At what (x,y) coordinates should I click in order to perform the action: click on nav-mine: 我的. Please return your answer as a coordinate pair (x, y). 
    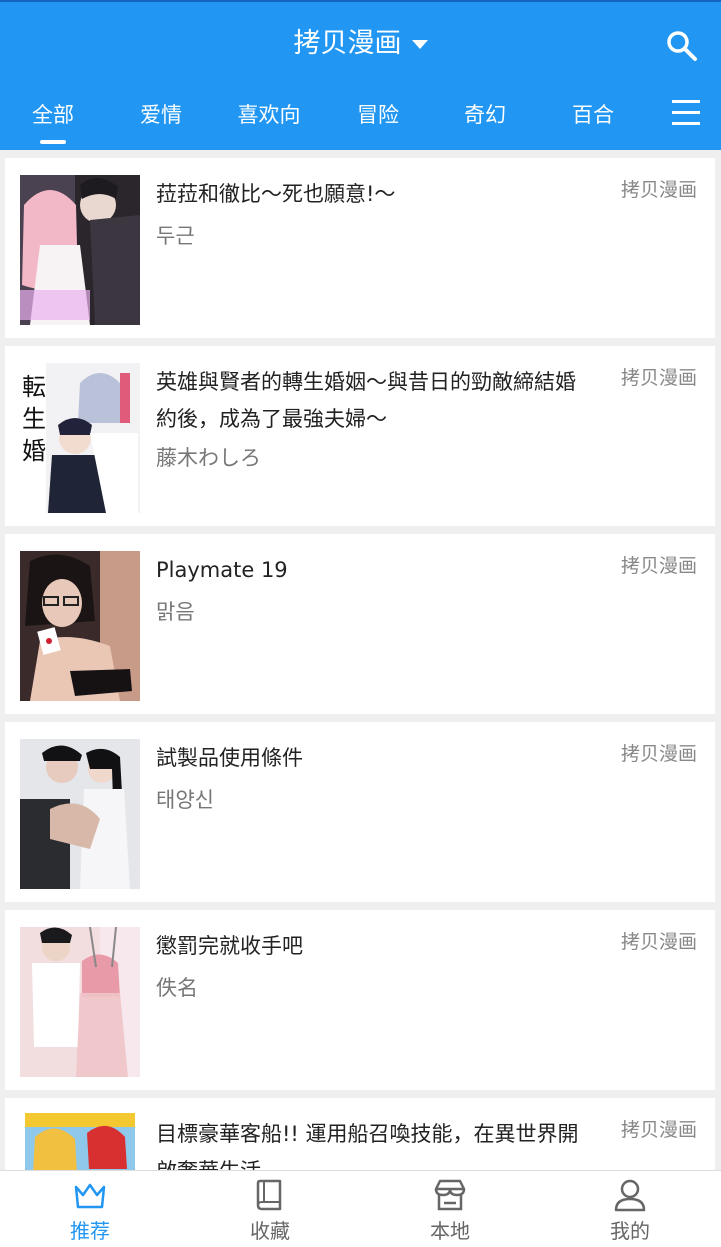
    Looking at the image, I should click on (630, 1209).